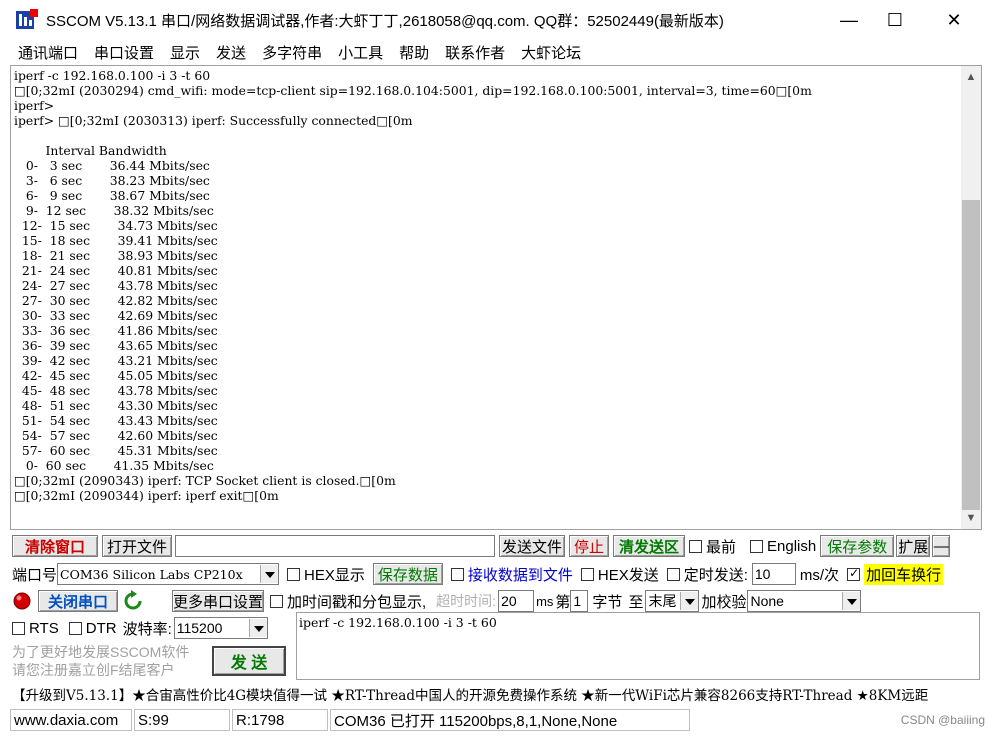 The image size is (994, 741). What do you see at coordinates (854, 573) in the screenshot?
I see `add-crlf-checkbox` at bounding box center [854, 573].